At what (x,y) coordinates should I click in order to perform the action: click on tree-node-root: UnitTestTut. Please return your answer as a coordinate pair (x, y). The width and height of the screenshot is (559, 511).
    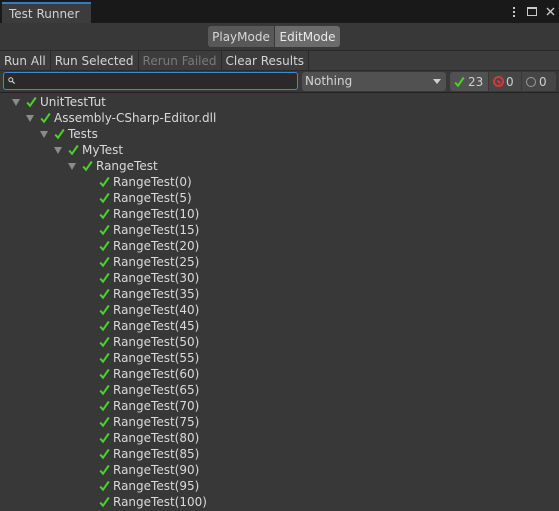
    Looking at the image, I should click on (59, 102).